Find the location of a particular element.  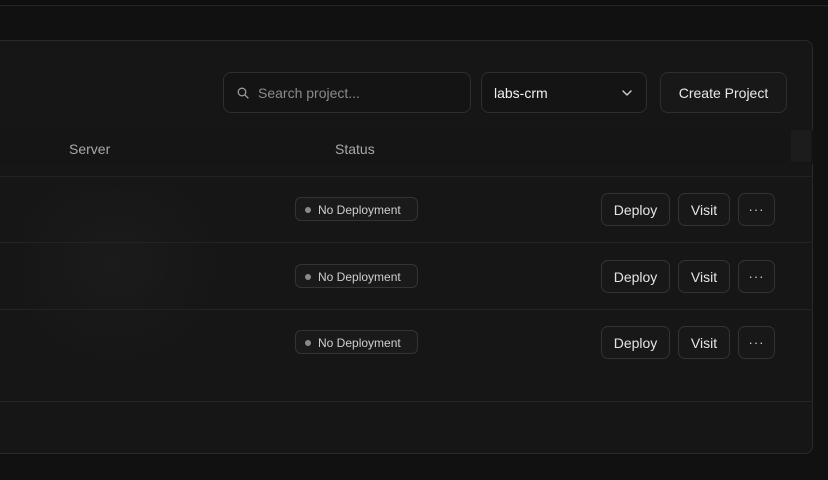

create-project-button: Create Project is located at coordinates (723, 92).